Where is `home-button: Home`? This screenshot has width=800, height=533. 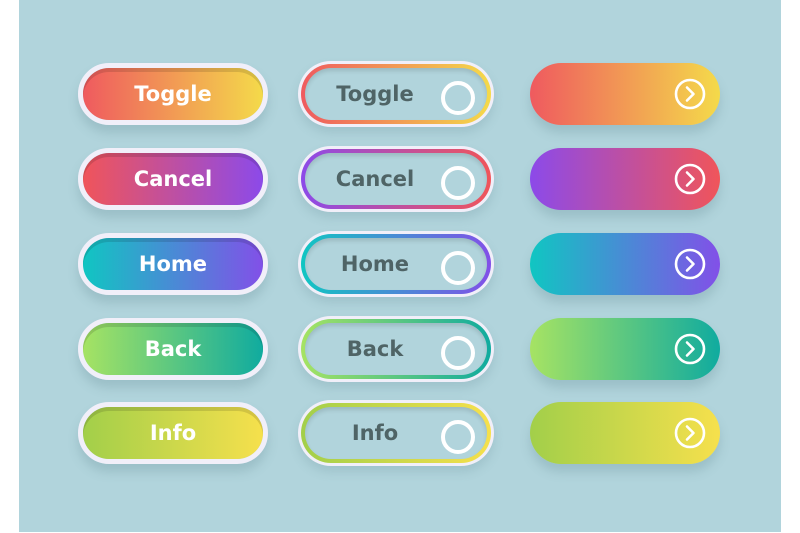
home-button: Home is located at coordinates (173, 264).